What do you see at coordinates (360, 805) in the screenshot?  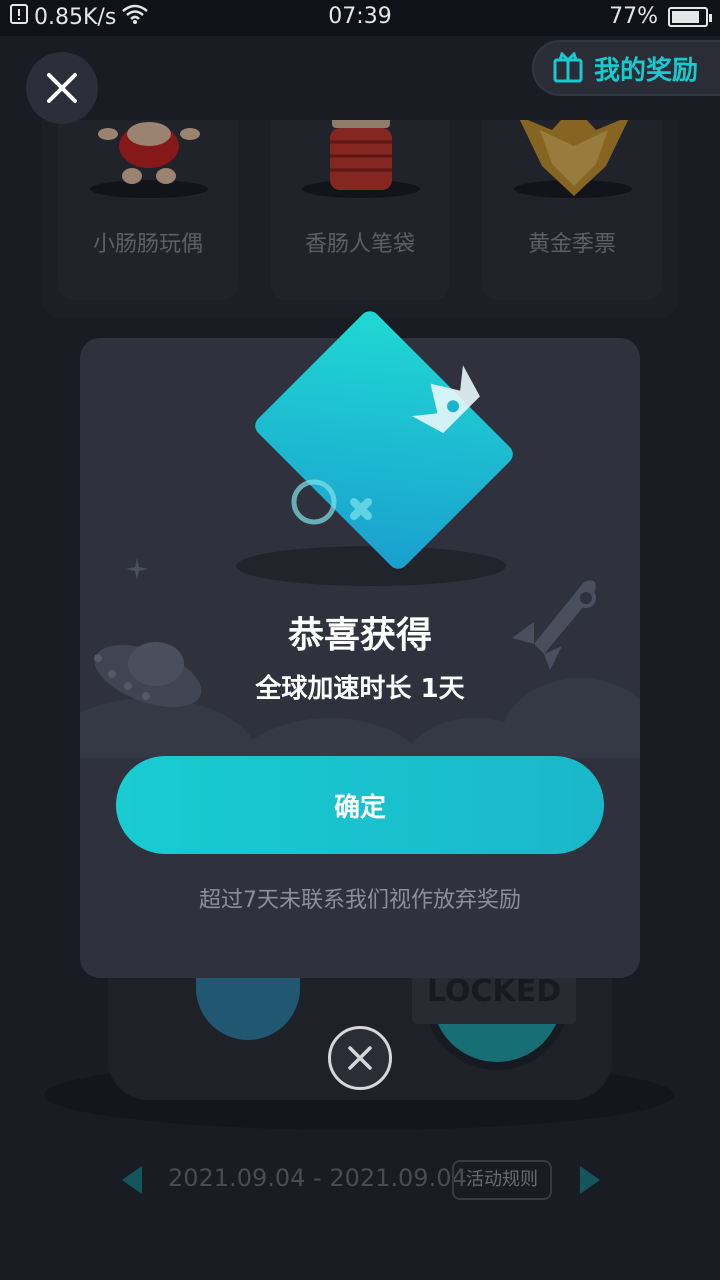 I see `confirm-button: 确定` at bounding box center [360, 805].